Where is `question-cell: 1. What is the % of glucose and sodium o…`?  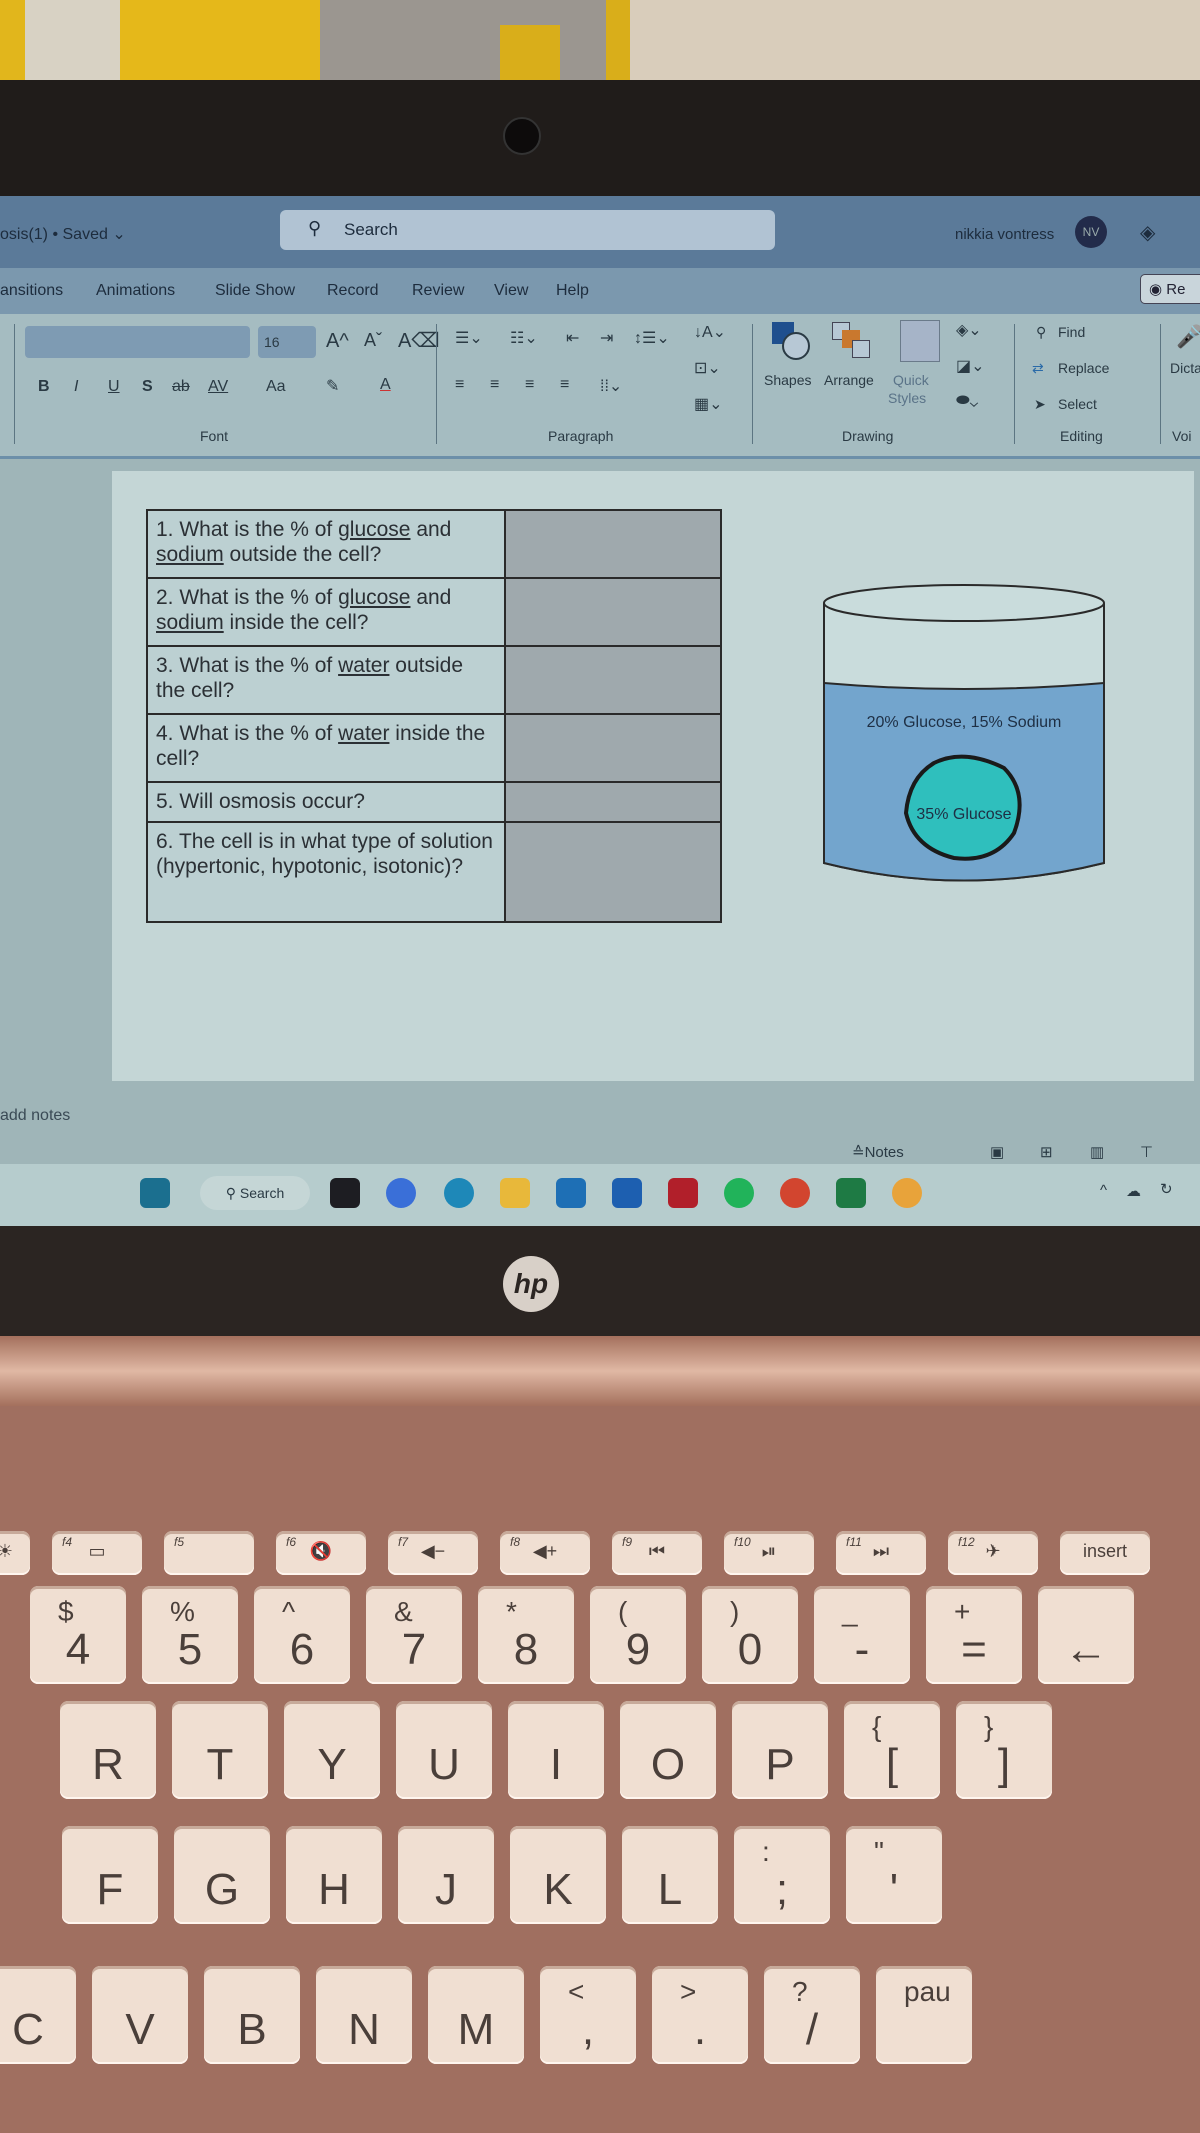 question-cell: 1. What is the % of glucose and sodium o… is located at coordinates (326, 544).